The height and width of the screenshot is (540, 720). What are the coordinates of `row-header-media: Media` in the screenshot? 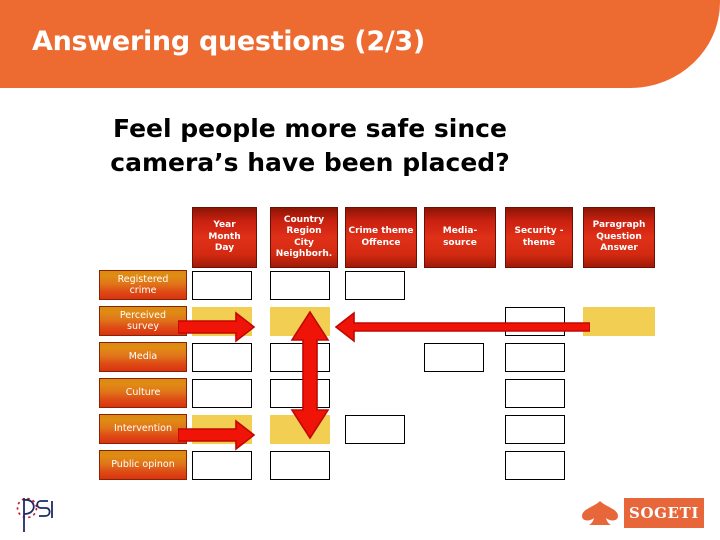 It's located at (143, 357).